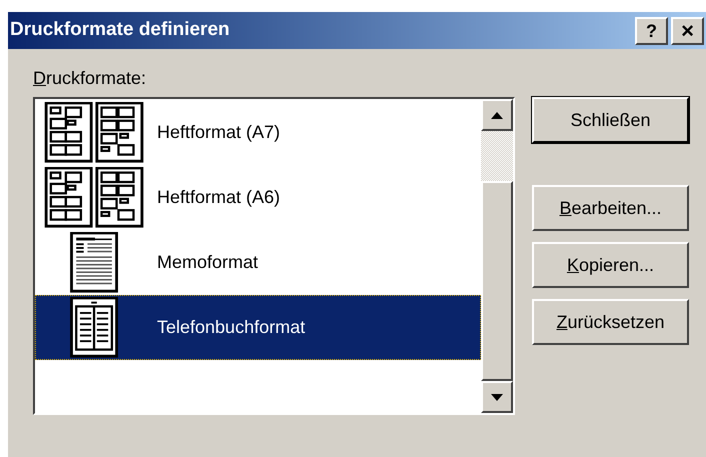 Image resolution: width=706 pixels, height=457 pixels. What do you see at coordinates (610, 120) in the screenshot?
I see `dialog-button: Schließen` at bounding box center [610, 120].